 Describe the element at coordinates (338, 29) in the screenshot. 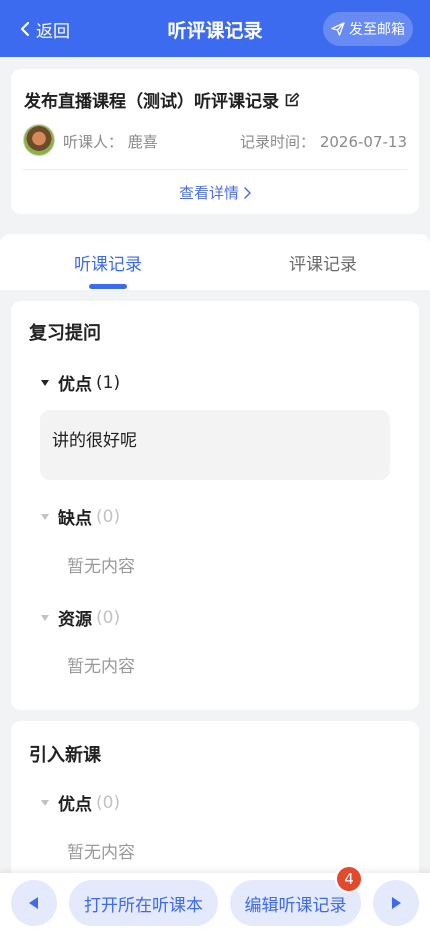

I see `send-icon` at that location.